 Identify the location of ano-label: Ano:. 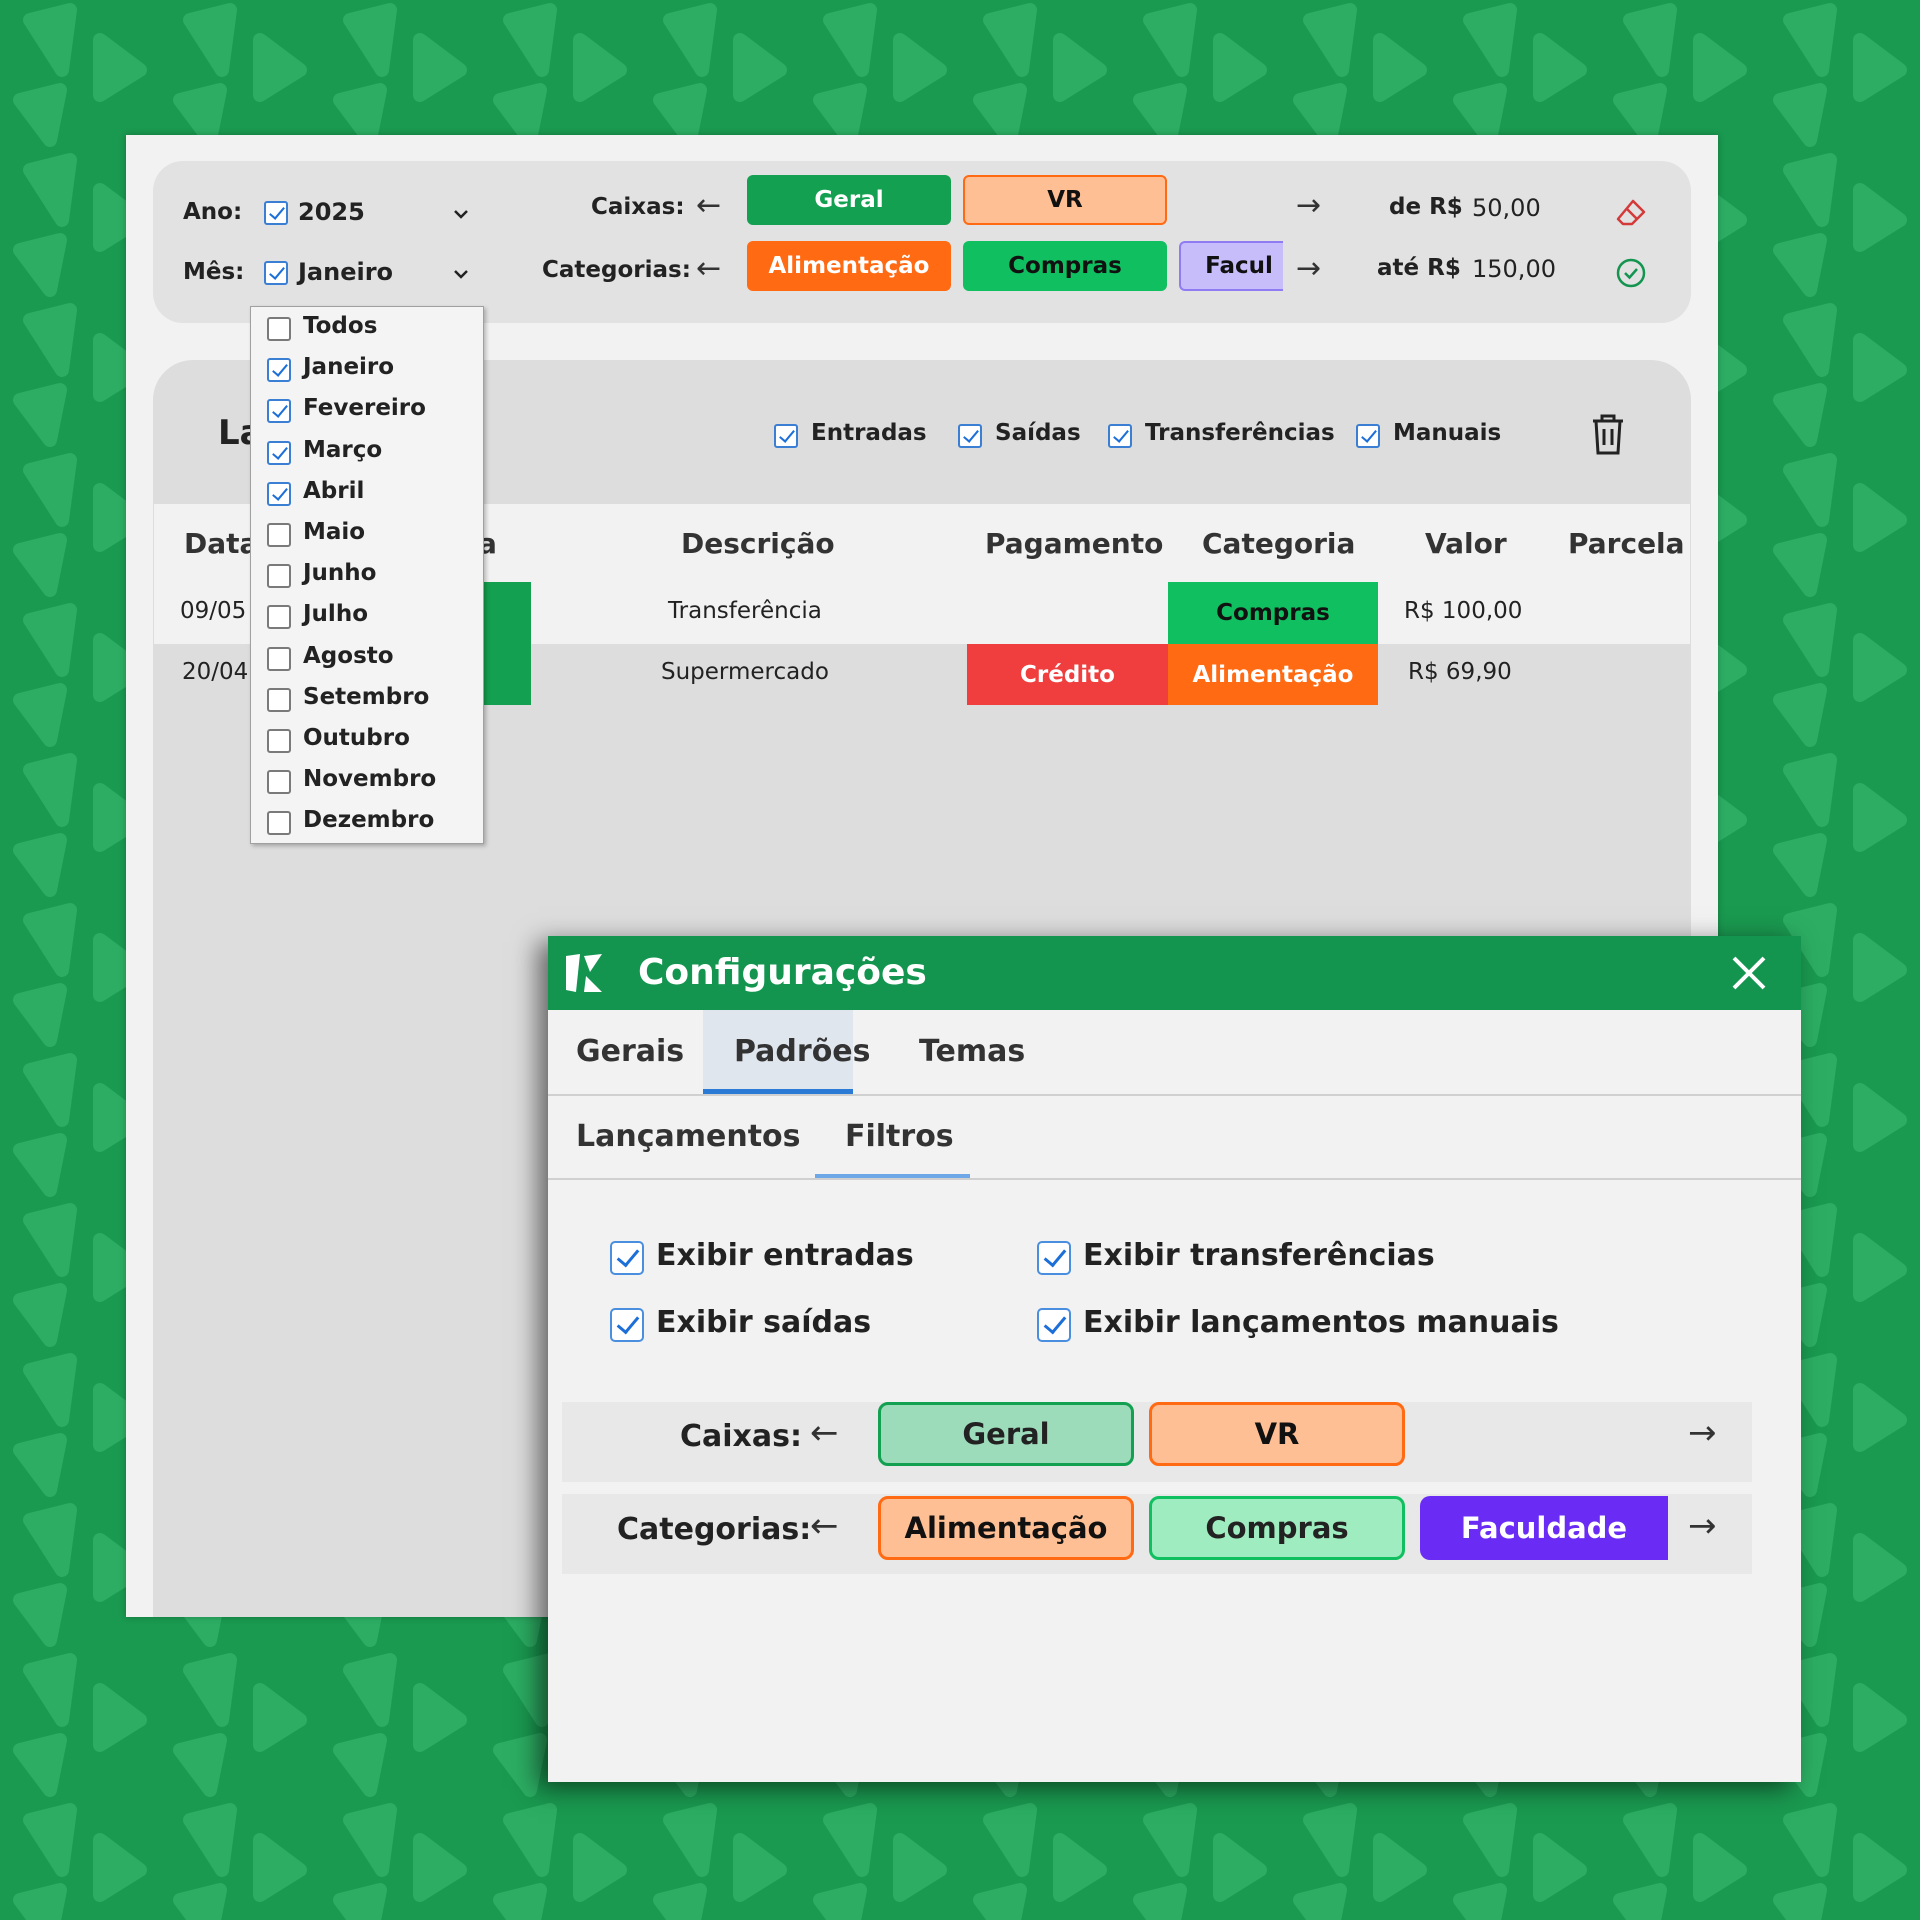
(213, 212).